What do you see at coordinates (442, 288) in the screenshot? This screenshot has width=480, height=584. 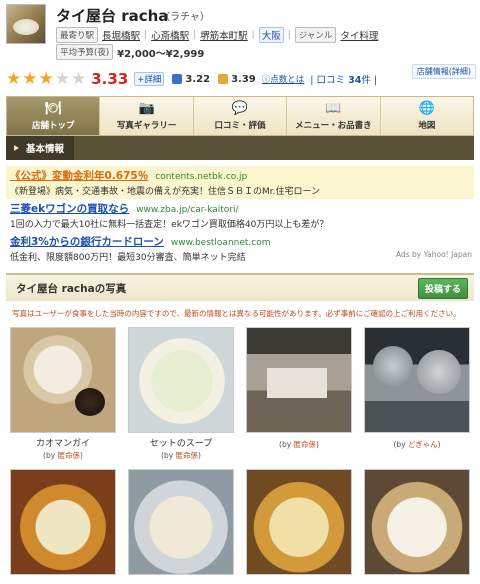 I see `post-photo-button: 投稿する` at bounding box center [442, 288].